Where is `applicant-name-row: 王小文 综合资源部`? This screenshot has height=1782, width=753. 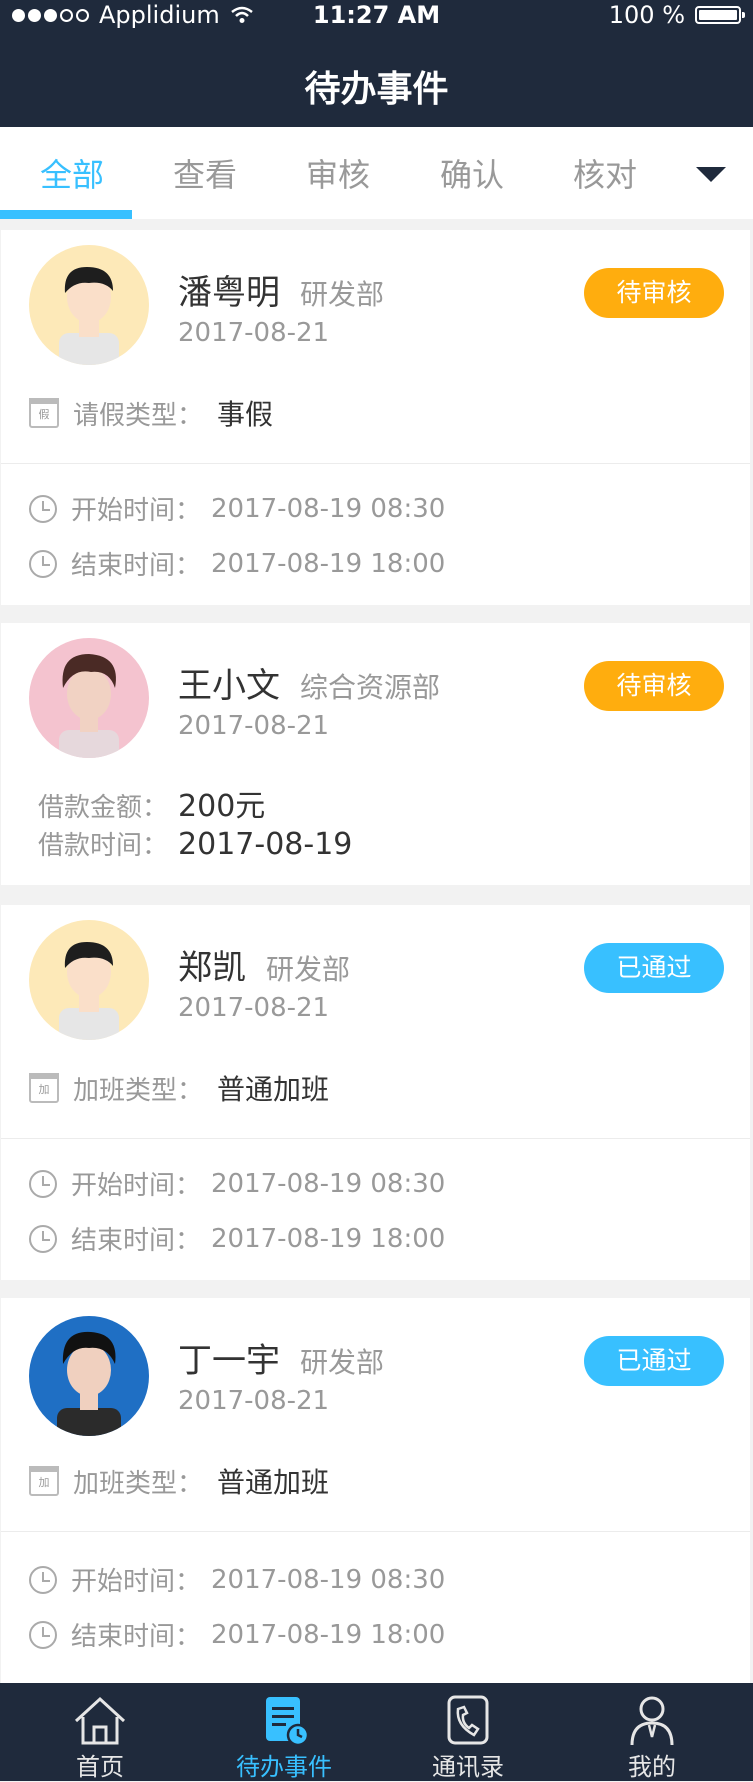
applicant-name-row: 王小文 综合资源部 is located at coordinates (309, 682).